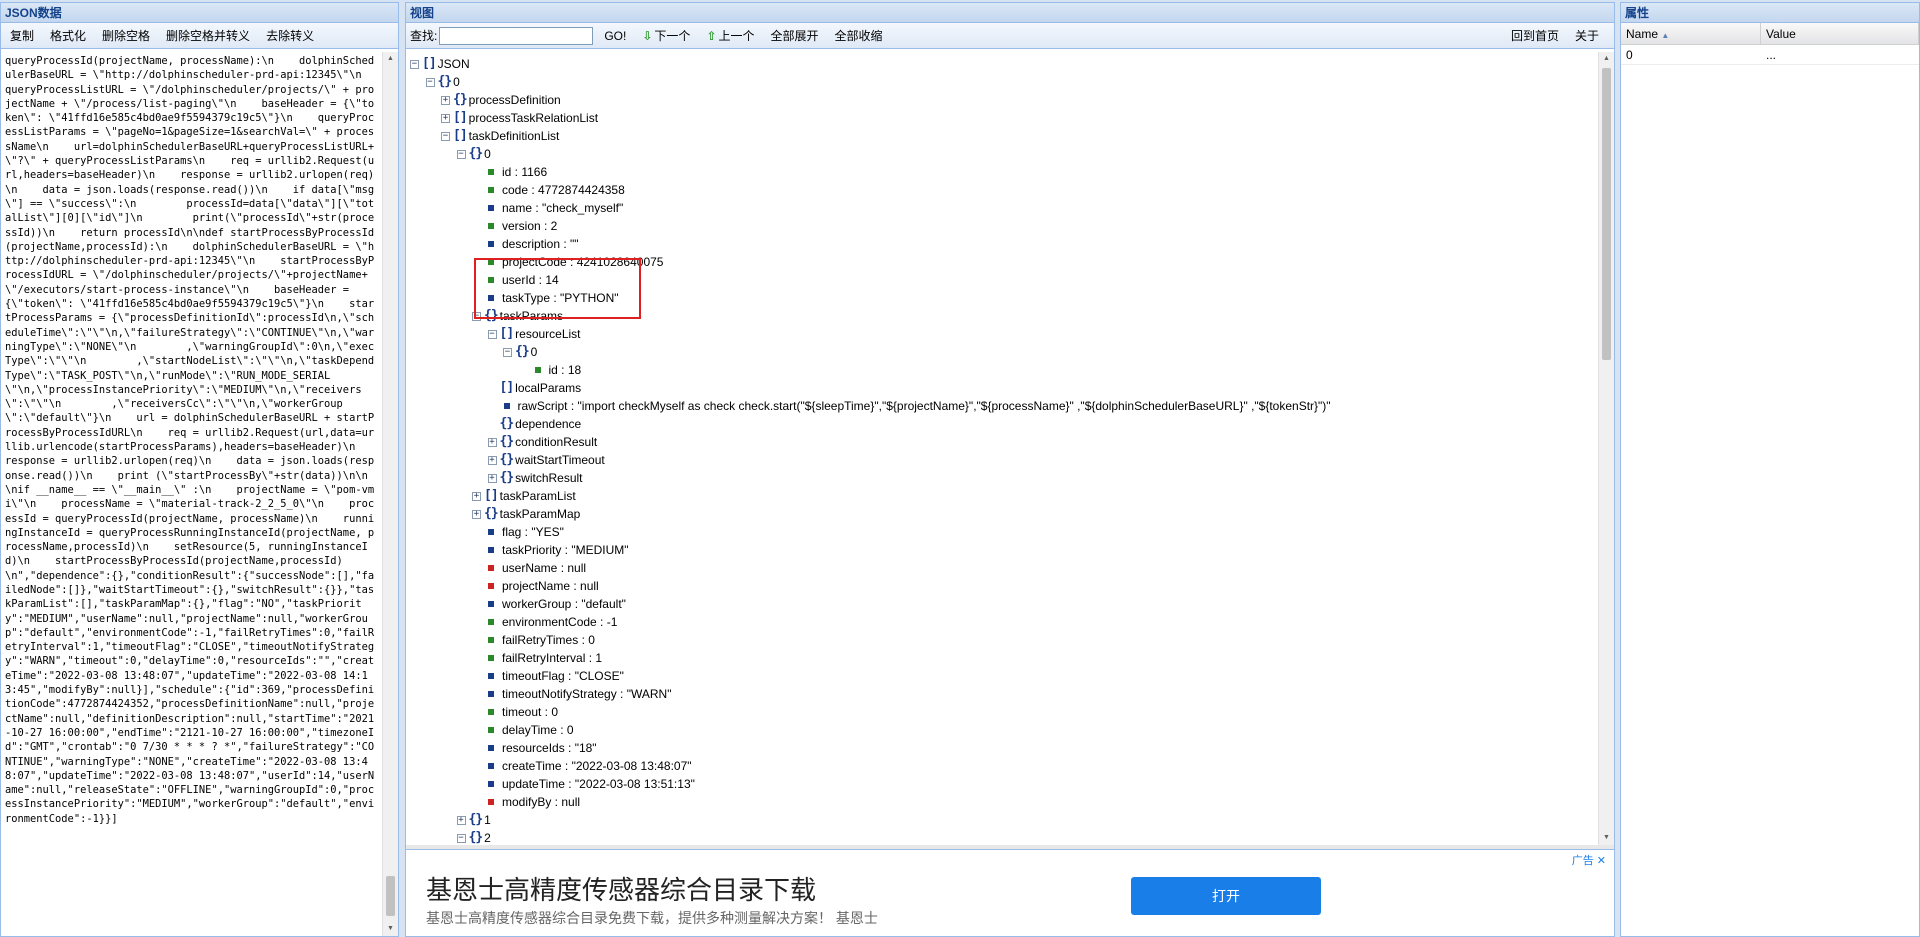 This screenshot has height=937, width=1920. Describe the element at coordinates (487, 820) in the screenshot. I see `tree-node-label: 1` at that location.